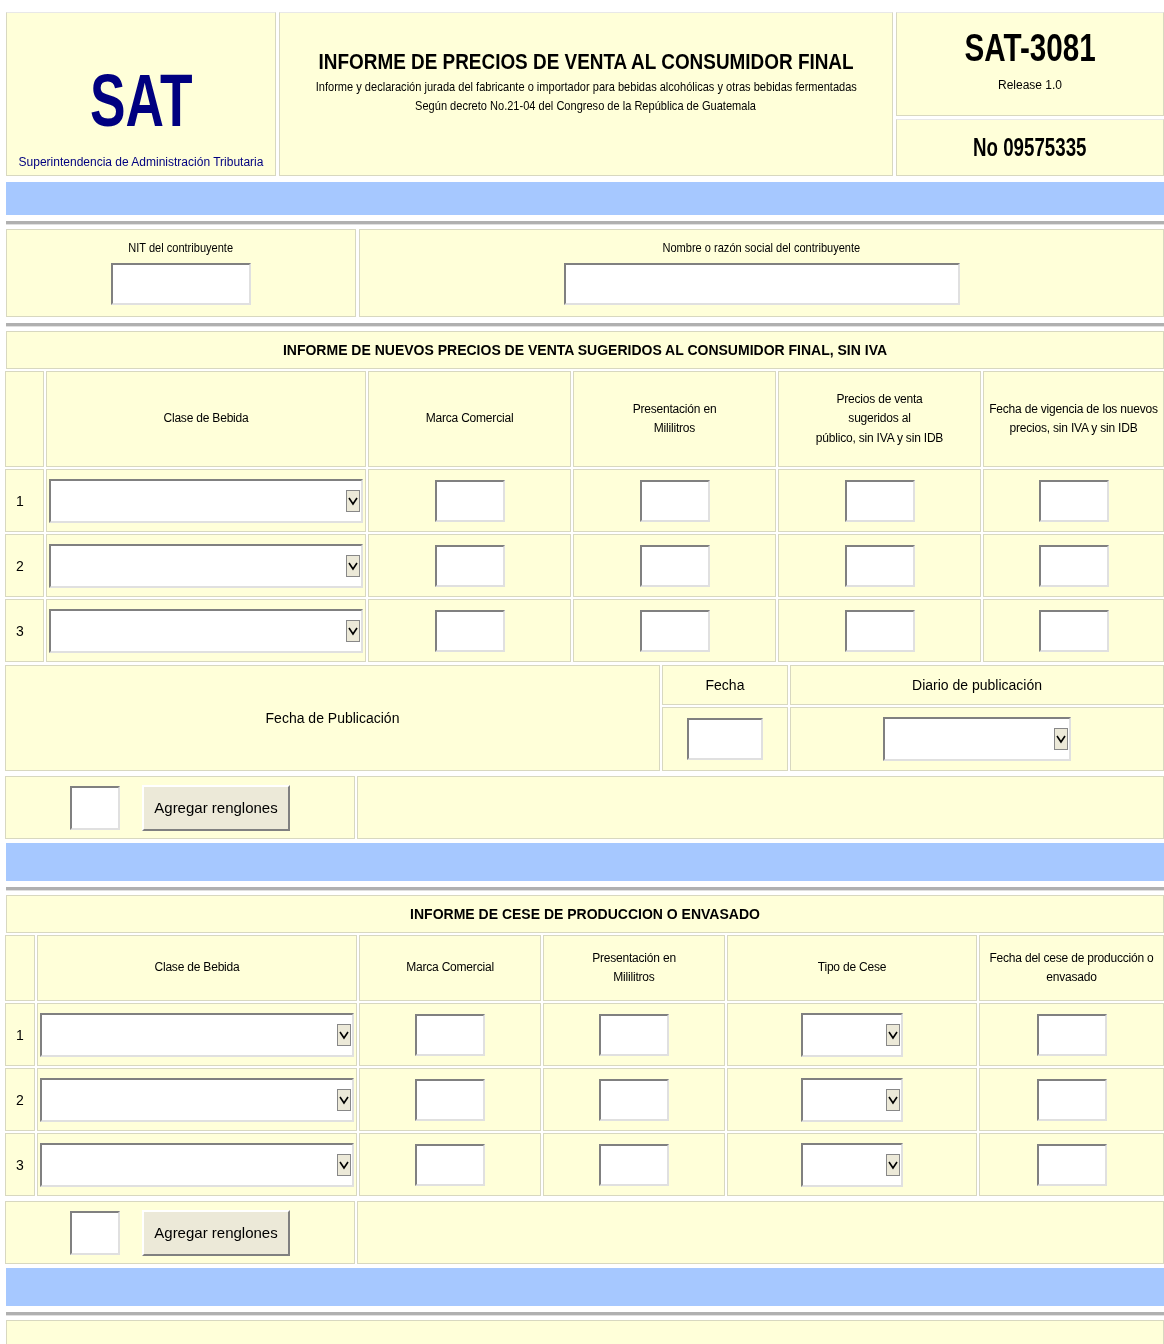  Describe the element at coordinates (586, 86) in the screenshot. I see `form-subtitle: Informe y declaración jurada del fabricante o importador para bebidas alcohólicas y otras bebidas fermentadas` at that location.